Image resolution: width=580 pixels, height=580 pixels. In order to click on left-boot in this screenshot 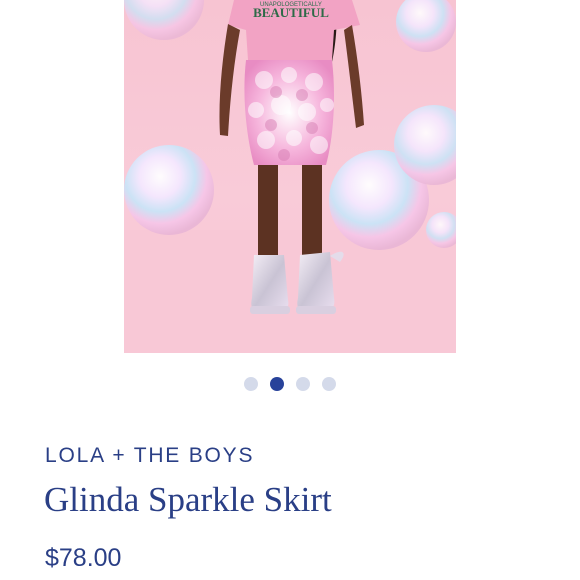, I will do `click(270, 283)`.